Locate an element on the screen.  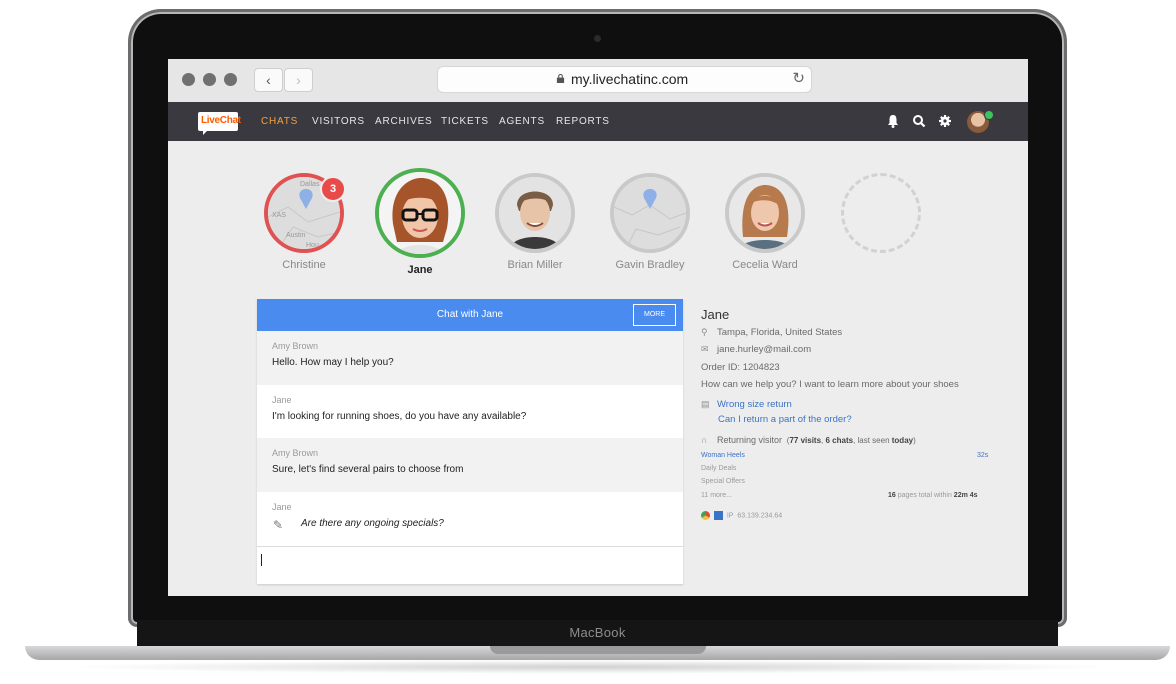
livechat-logo: LiveChat is located at coordinates (219, 123).